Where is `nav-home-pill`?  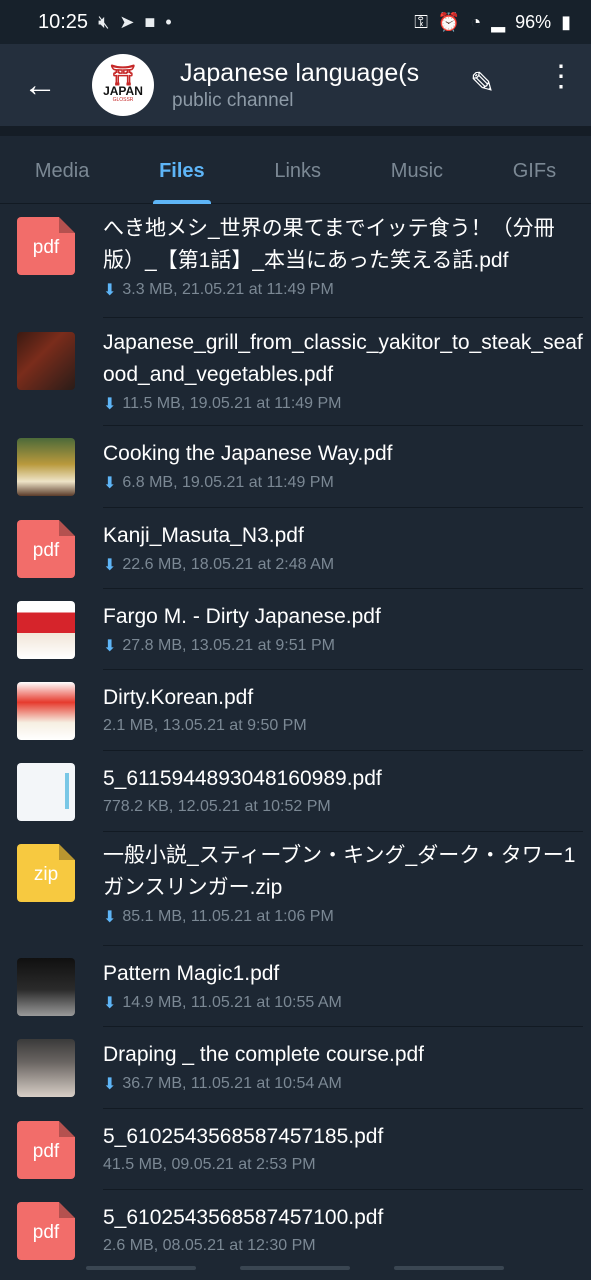 nav-home-pill is located at coordinates (295, 1268).